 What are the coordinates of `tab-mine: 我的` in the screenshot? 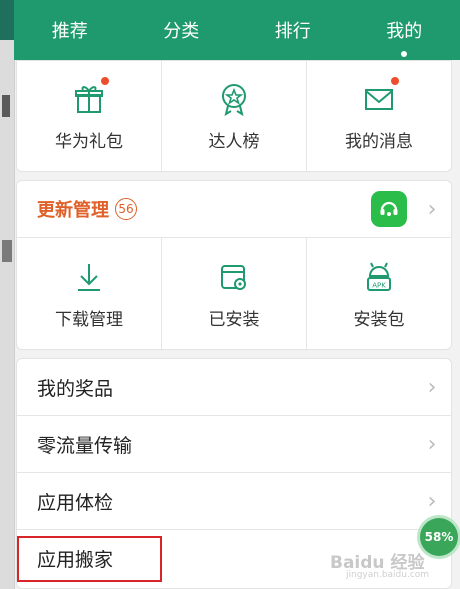 It's located at (404, 37).